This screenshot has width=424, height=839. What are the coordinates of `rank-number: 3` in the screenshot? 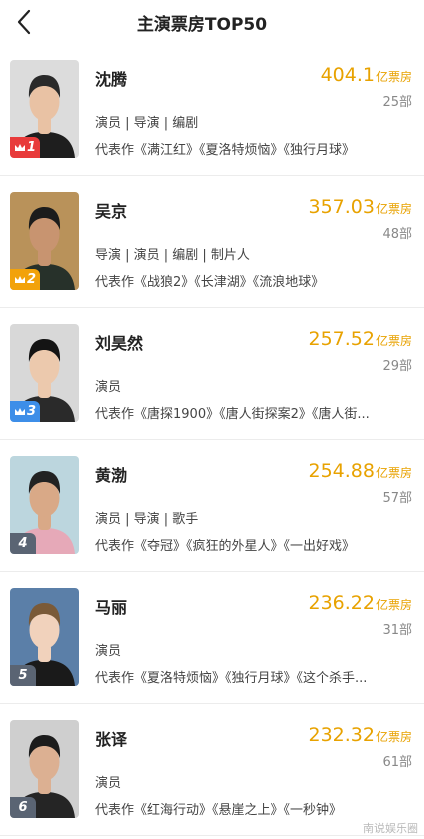 It's located at (32, 411).